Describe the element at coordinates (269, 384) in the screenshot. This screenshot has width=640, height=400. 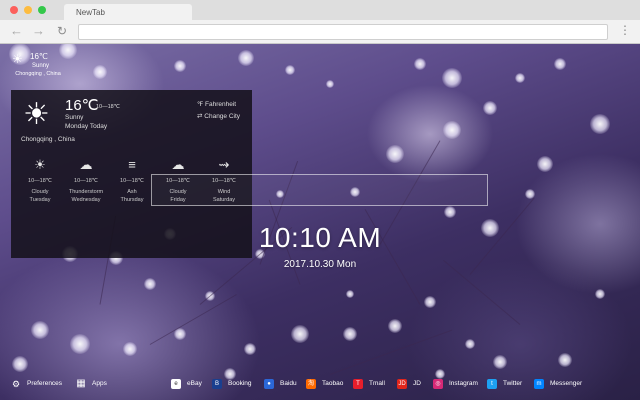
I see `baidu-icon: ●` at that location.